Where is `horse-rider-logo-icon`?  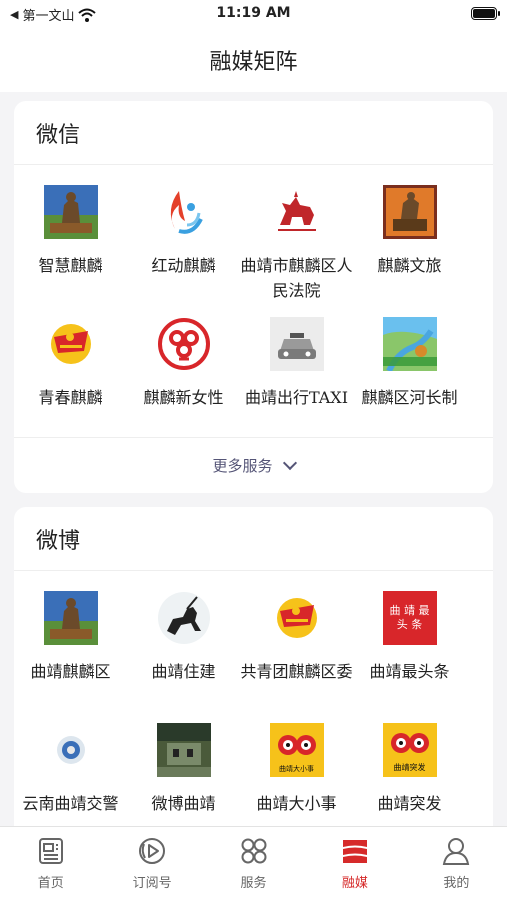 horse-rider-logo-icon is located at coordinates (184, 618).